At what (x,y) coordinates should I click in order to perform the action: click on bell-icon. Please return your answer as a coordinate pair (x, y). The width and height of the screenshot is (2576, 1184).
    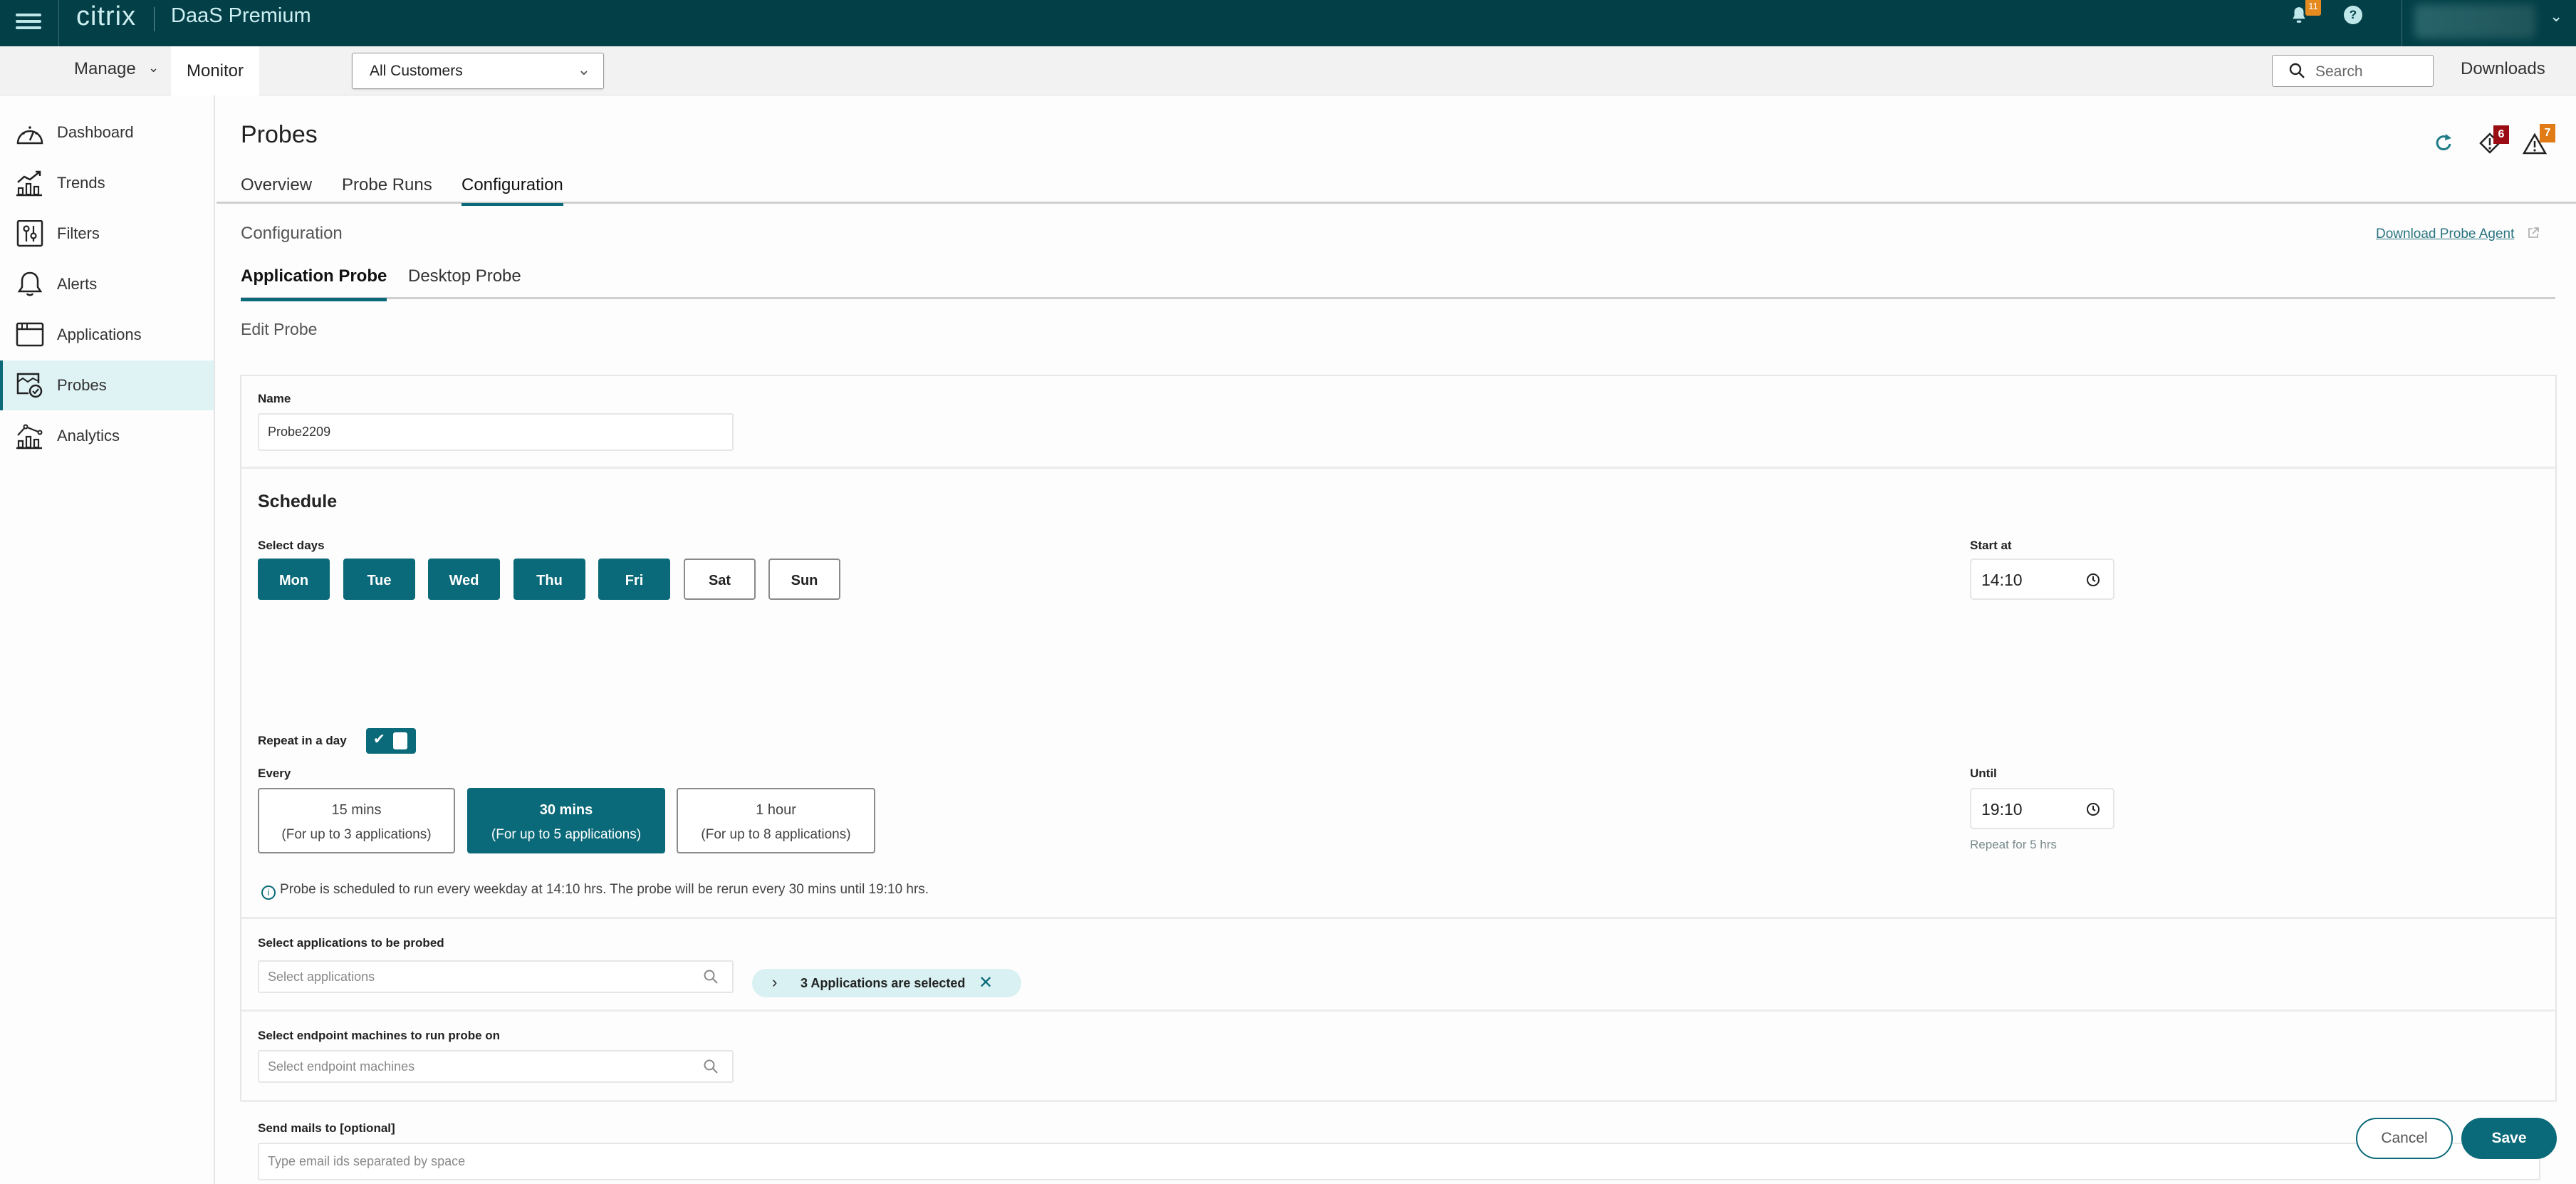
    Looking at the image, I should click on (30, 283).